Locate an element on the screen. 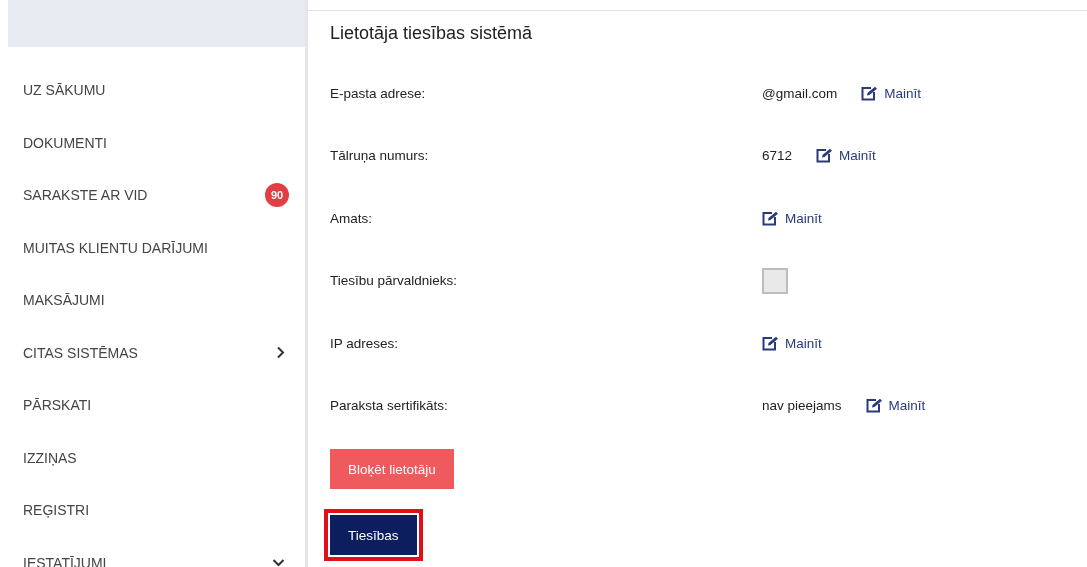 Image resolution: width=1087 pixels, height=567 pixels. field-label: E-pasta adrese: is located at coordinates (378, 93).